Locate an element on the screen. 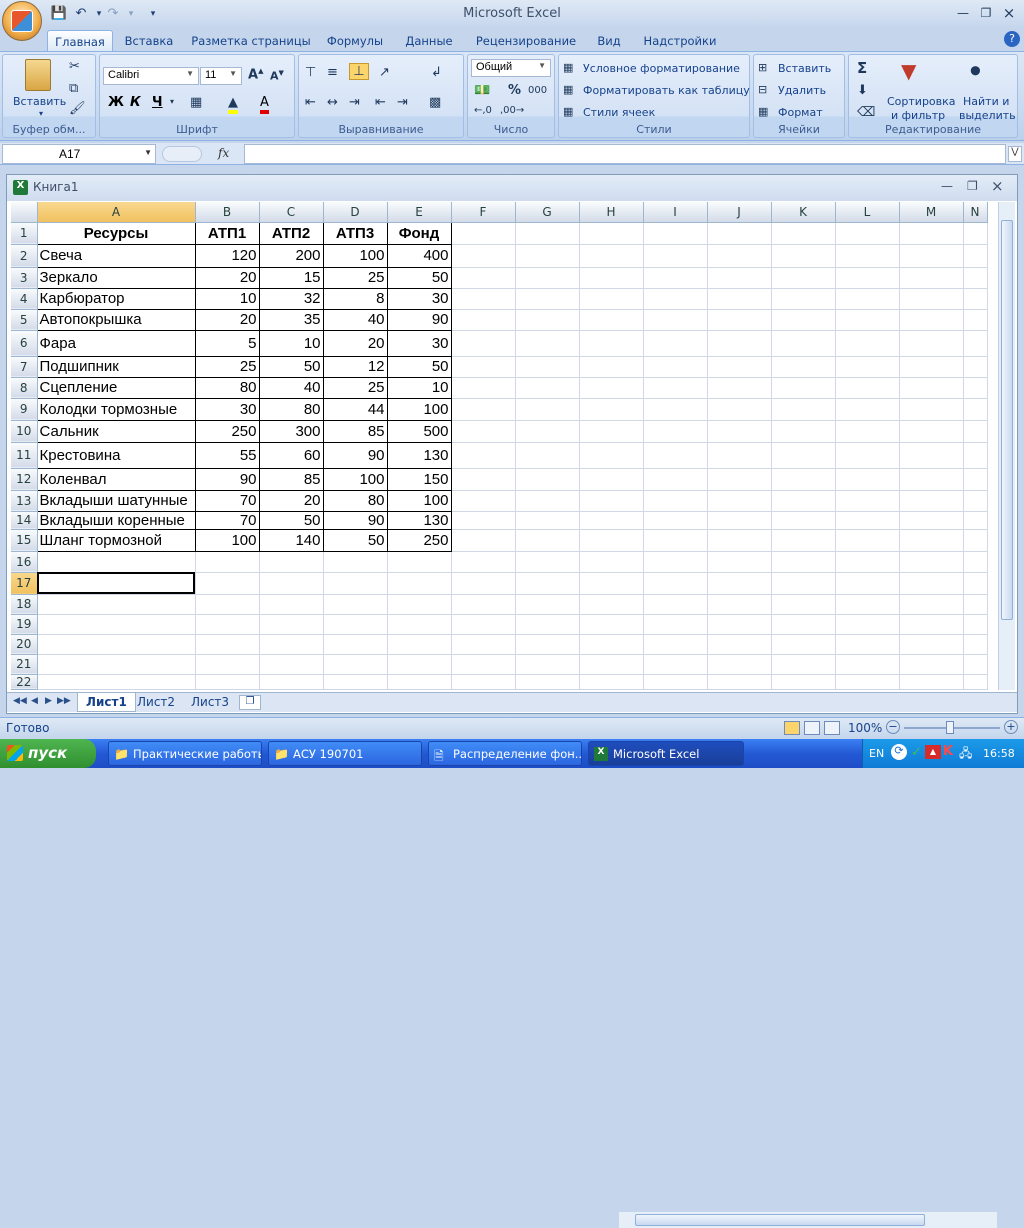 The width and height of the screenshot is (1024, 1228). resource-name-cell: Фара is located at coordinates (116, 343).